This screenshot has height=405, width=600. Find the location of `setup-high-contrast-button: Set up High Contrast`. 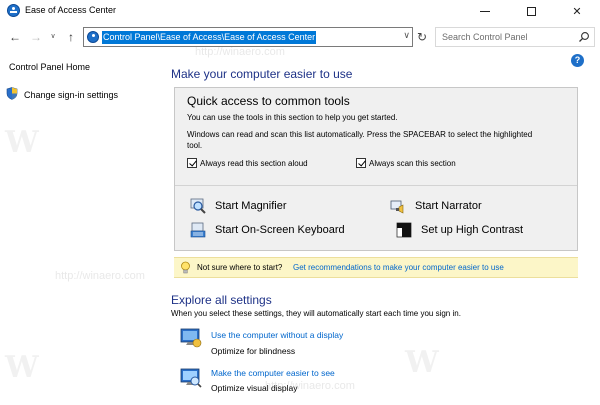

setup-high-contrast-button: Set up High Contrast is located at coordinates (459, 230).